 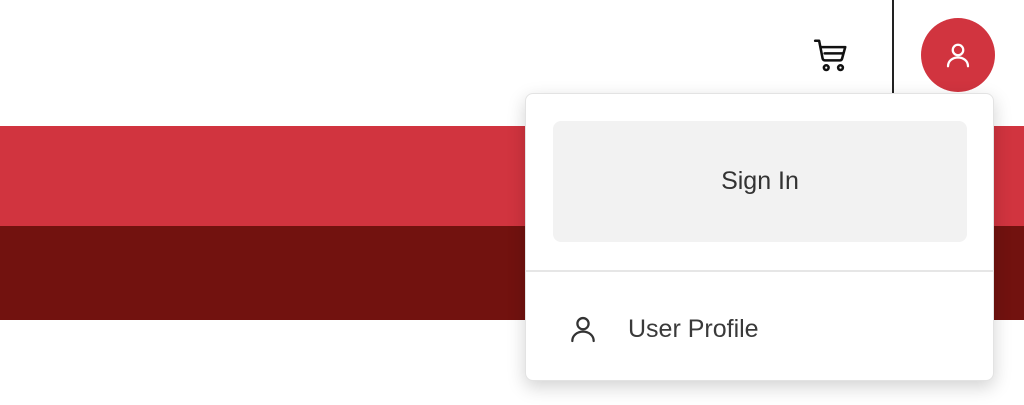 I want to click on dropdown-separator, so click(x=759, y=271).